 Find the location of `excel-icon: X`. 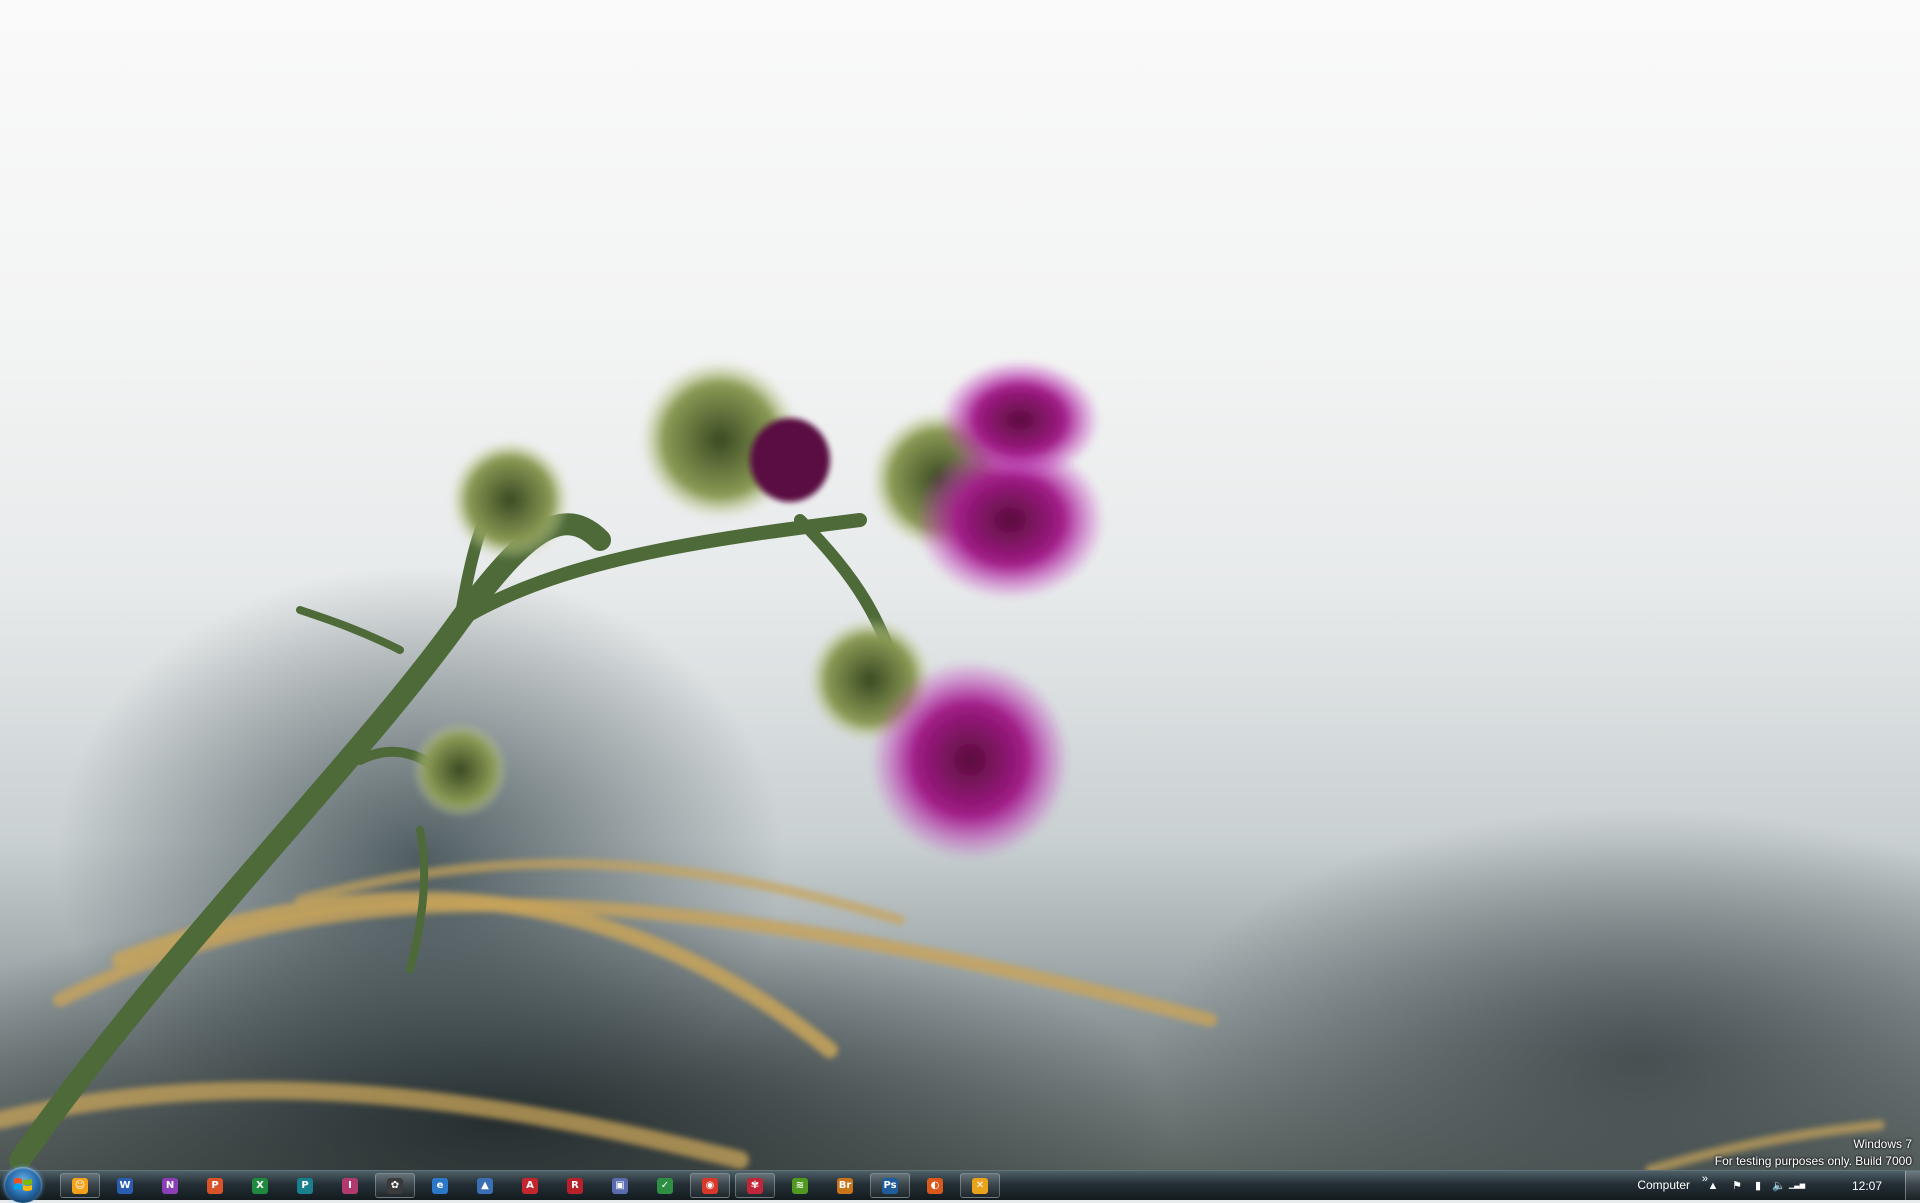

excel-icon: X is located at coordinates (260, 1185).